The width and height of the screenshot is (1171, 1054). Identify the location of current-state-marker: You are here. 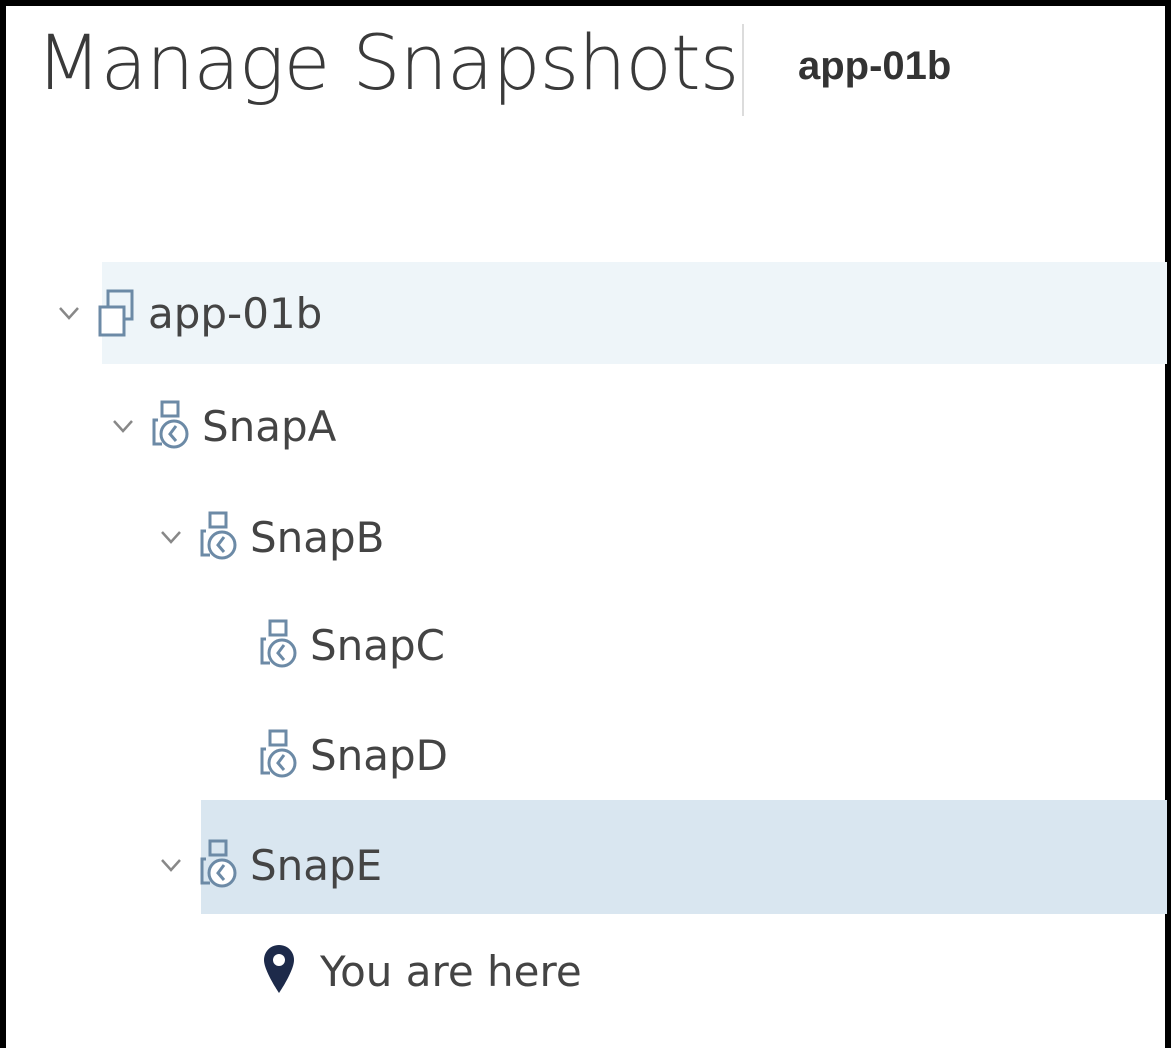
(422, 971).